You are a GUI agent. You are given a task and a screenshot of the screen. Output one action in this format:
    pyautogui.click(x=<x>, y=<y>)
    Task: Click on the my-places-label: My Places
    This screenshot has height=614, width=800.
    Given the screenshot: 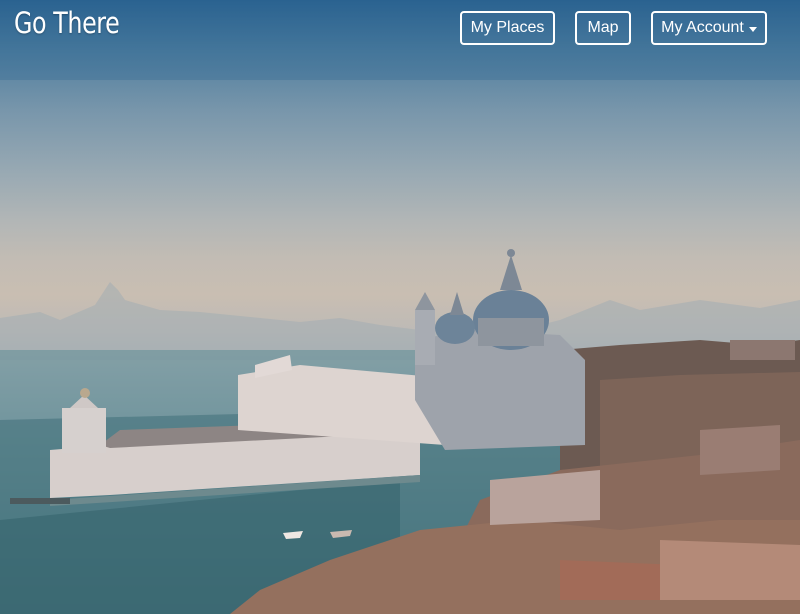 What is the action you would take?
    pyautogui.click(x=507, y=27)
    